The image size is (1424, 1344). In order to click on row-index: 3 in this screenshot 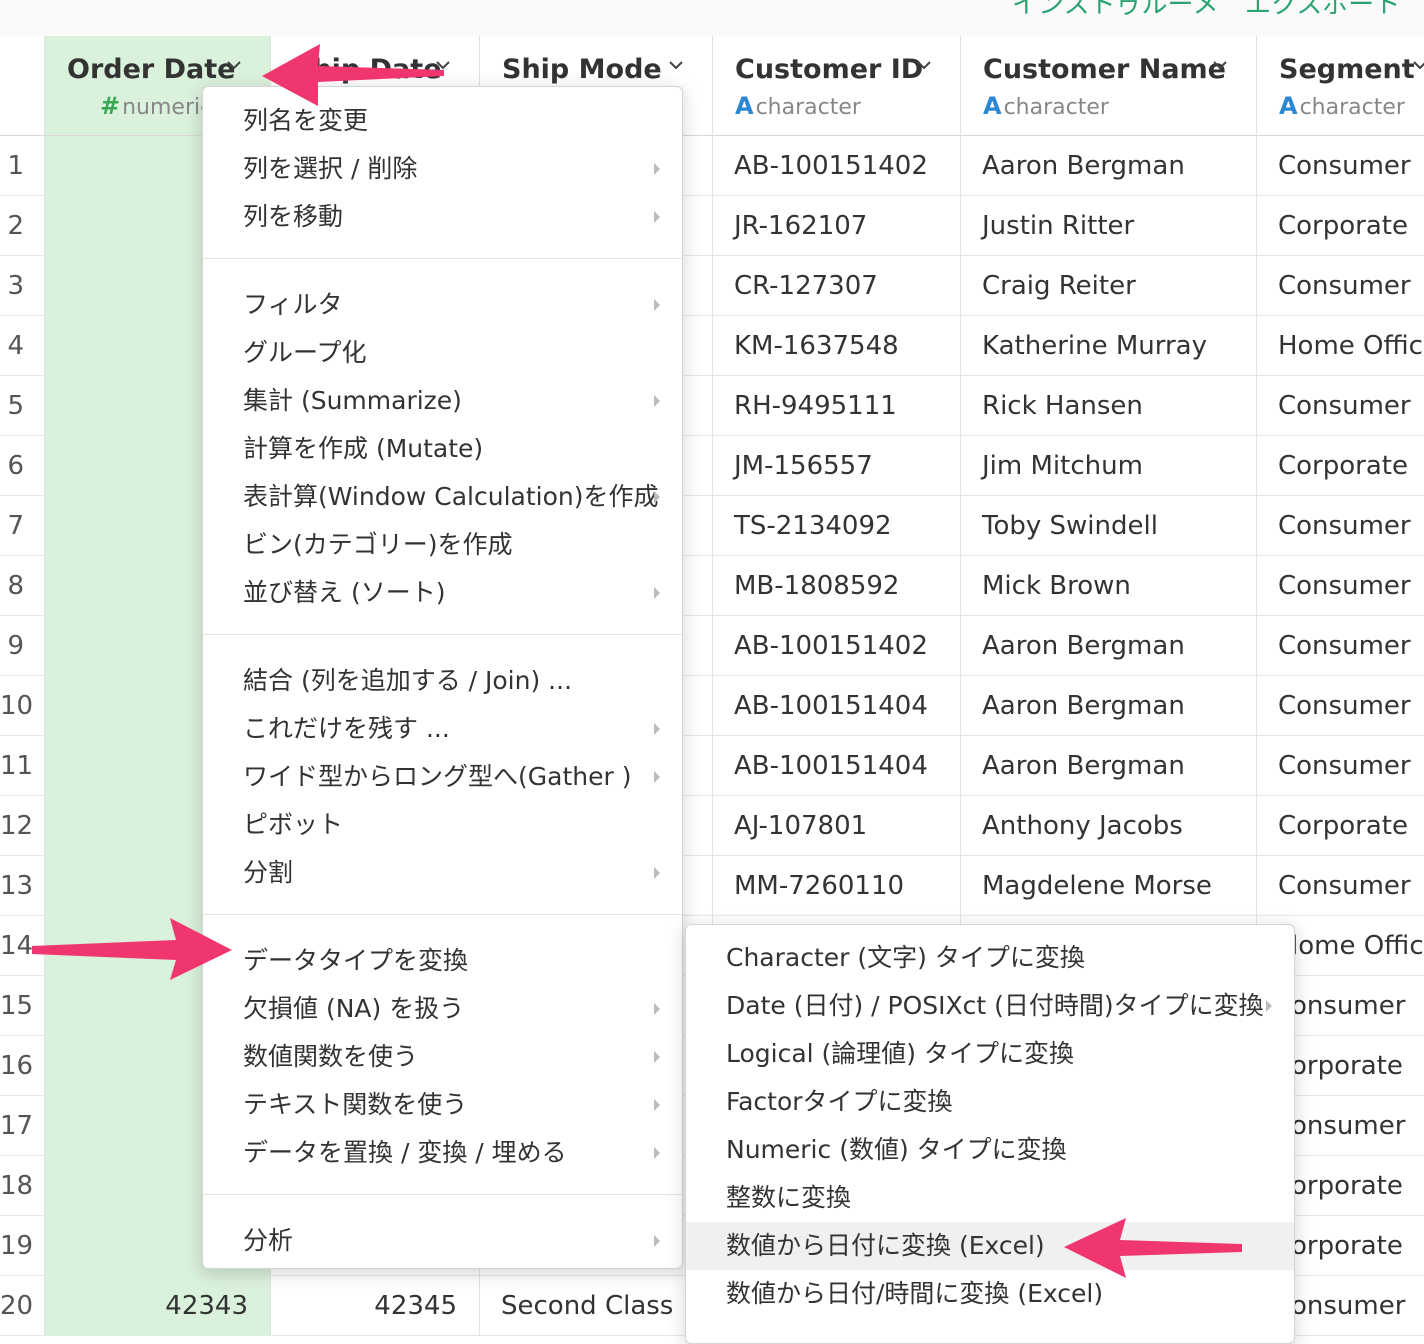, I will do `click(22, 286)`.